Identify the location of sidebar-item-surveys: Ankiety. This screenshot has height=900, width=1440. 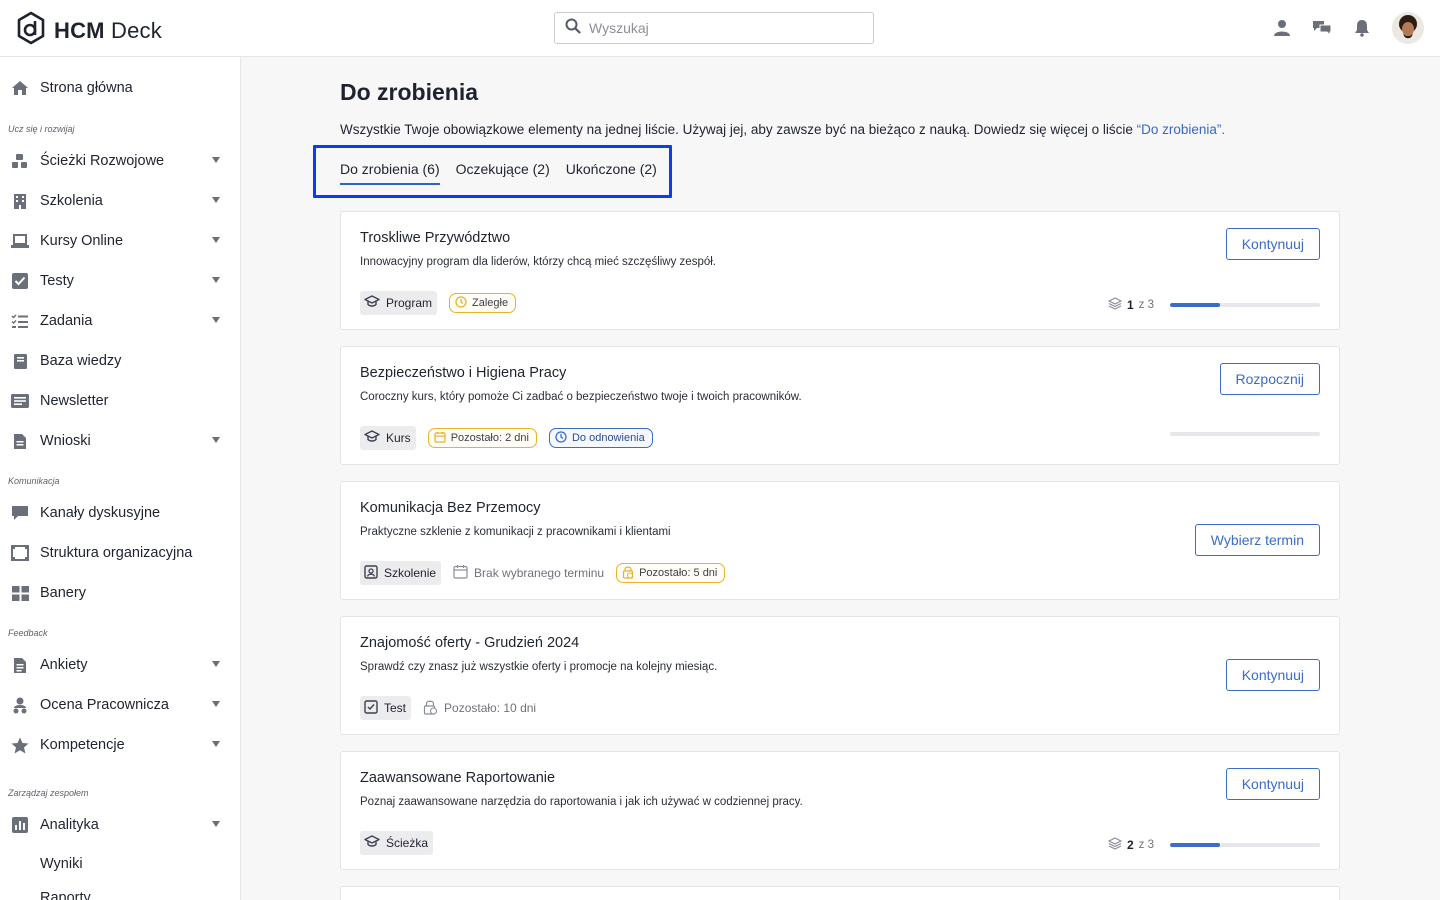
(120, 665).